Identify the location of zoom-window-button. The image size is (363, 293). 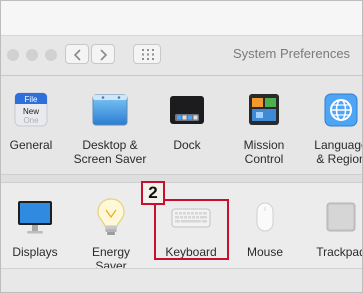
(51, 55).